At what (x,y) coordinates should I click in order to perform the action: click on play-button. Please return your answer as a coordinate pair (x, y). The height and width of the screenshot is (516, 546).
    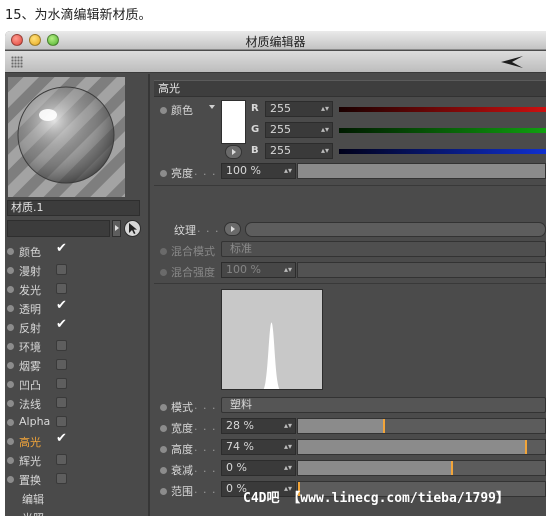
    Looking at the image, I should click on (116, 228).